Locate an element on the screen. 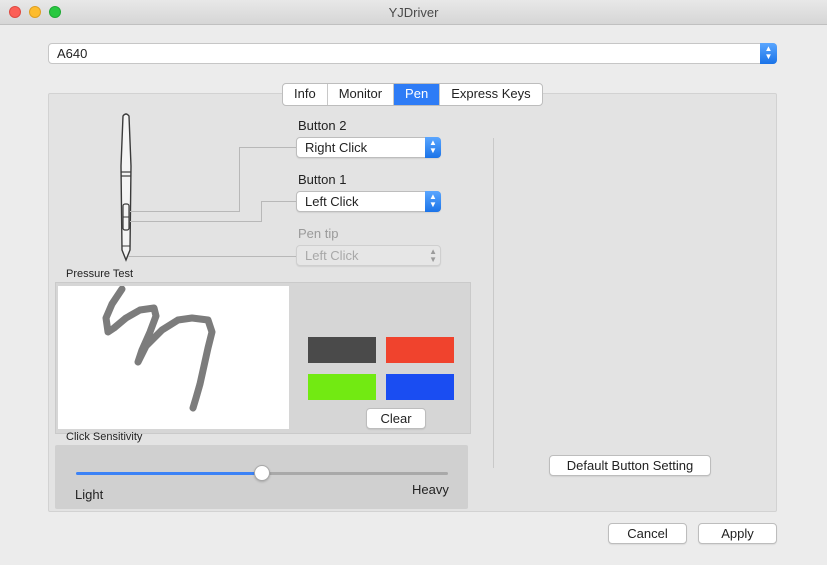 This screenshot has height=565, width=827. pen-illustration-icon is located at coordinates (126, 187).